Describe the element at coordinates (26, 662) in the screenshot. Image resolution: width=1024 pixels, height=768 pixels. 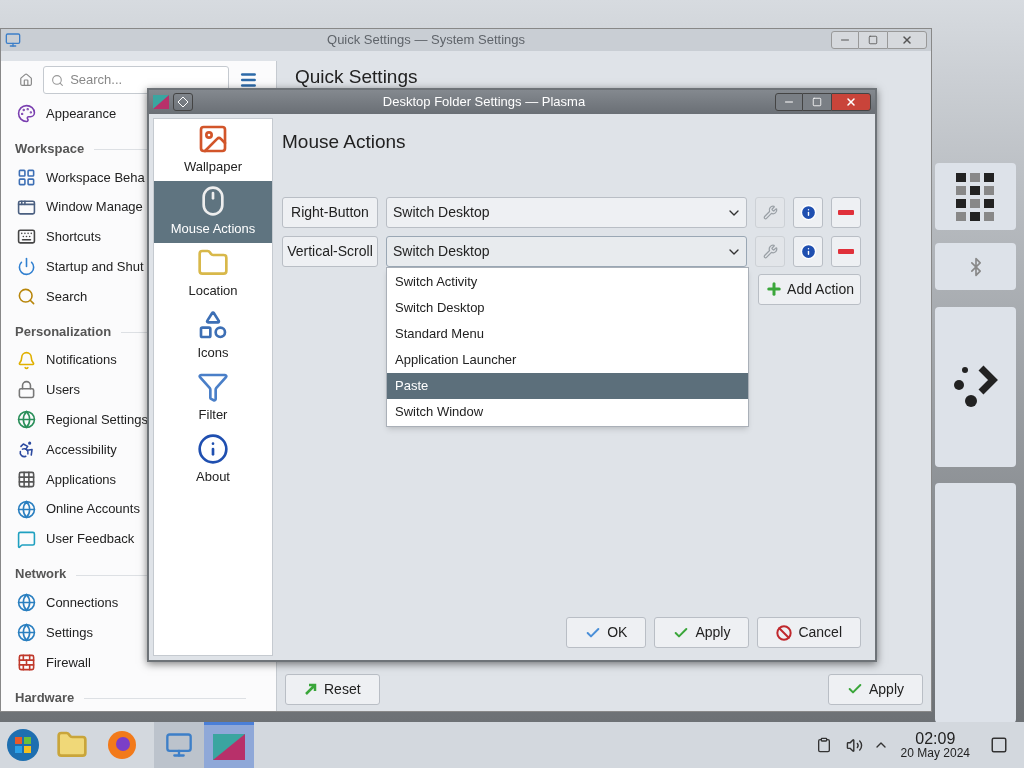
I see `brick-wall-icon` at that location.